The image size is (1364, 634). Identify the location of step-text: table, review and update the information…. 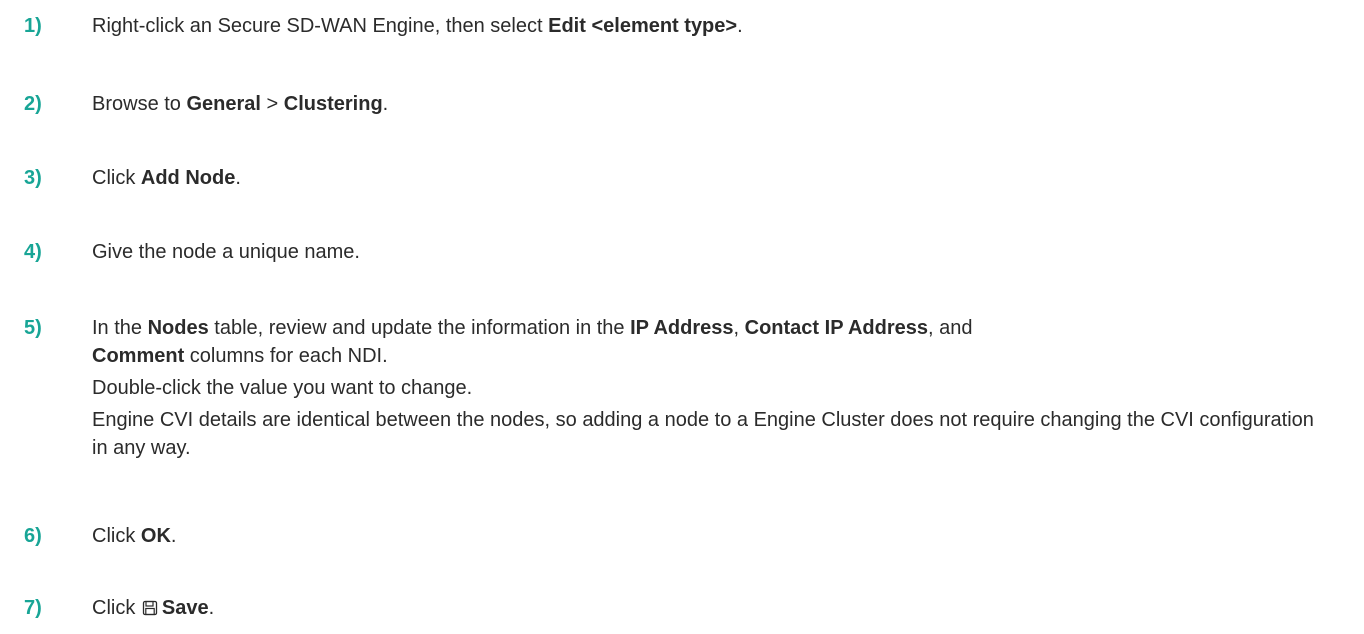
(419, 328).